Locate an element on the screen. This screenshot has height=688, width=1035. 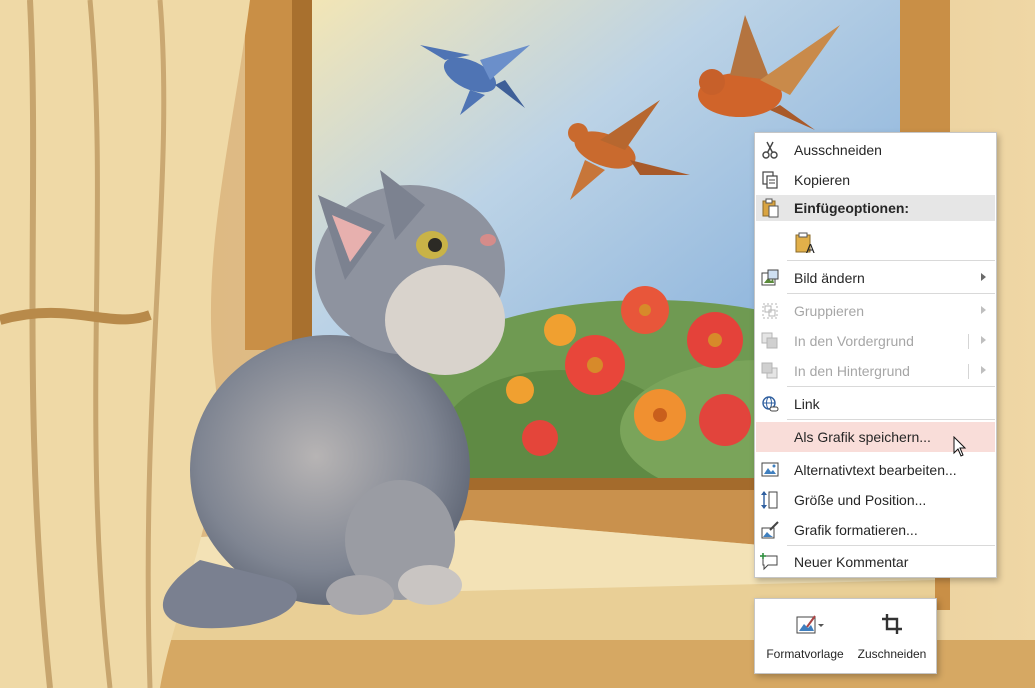
paste-picture-option: A is located at coordinates (875, 242).